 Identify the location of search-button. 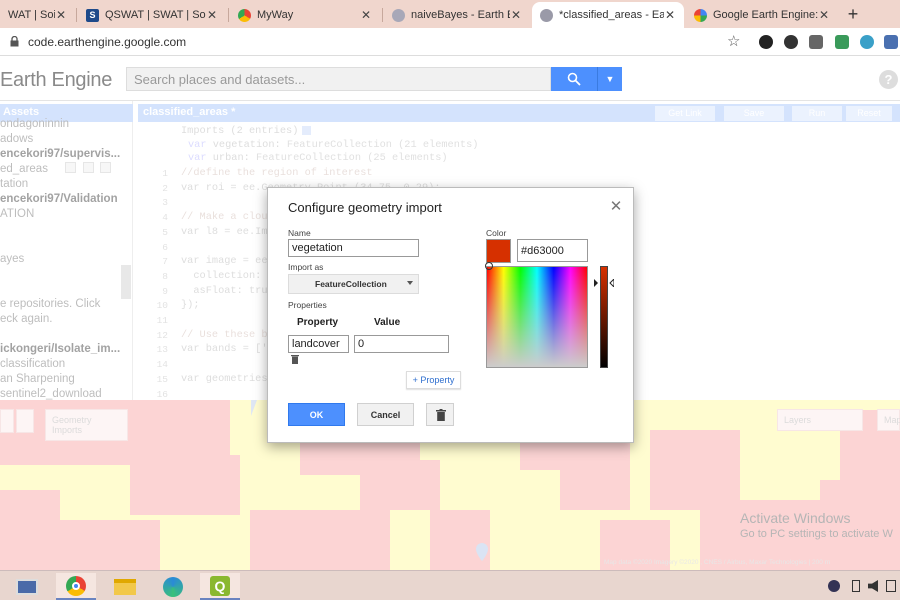
(574, 79).